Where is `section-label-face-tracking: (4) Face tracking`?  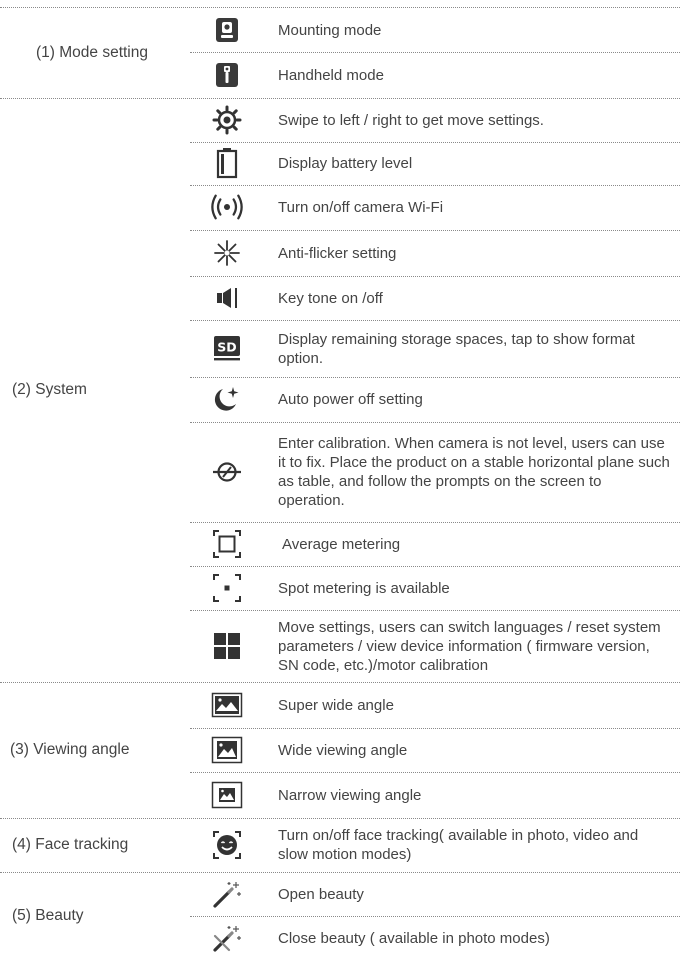
section-label-face-tracking: (4) Face tracking is located at coordinates (70, 844).